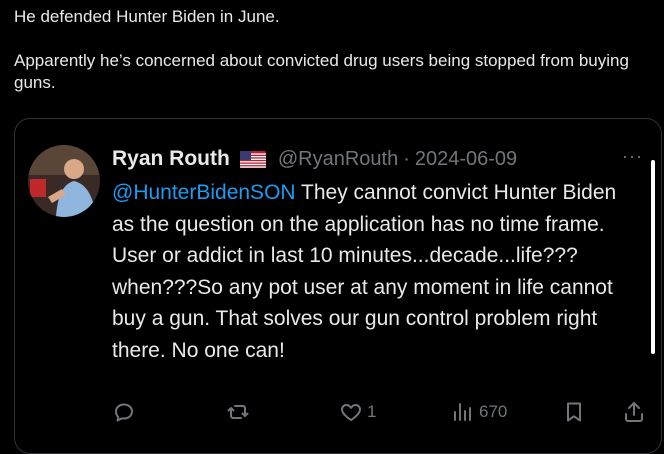 The width and height of the screenshot is (664, 454). I want to click on quoted-tweet-header: Ryan Routh @RyanRouth · 2024-06-09, so click(314, 159).